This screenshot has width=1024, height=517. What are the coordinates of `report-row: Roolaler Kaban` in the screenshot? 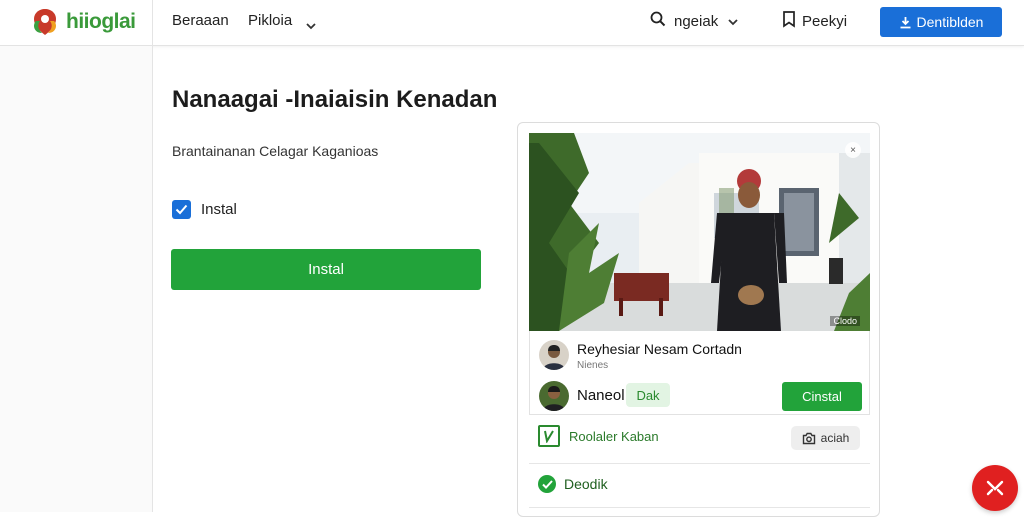 It's located at (598, 436).